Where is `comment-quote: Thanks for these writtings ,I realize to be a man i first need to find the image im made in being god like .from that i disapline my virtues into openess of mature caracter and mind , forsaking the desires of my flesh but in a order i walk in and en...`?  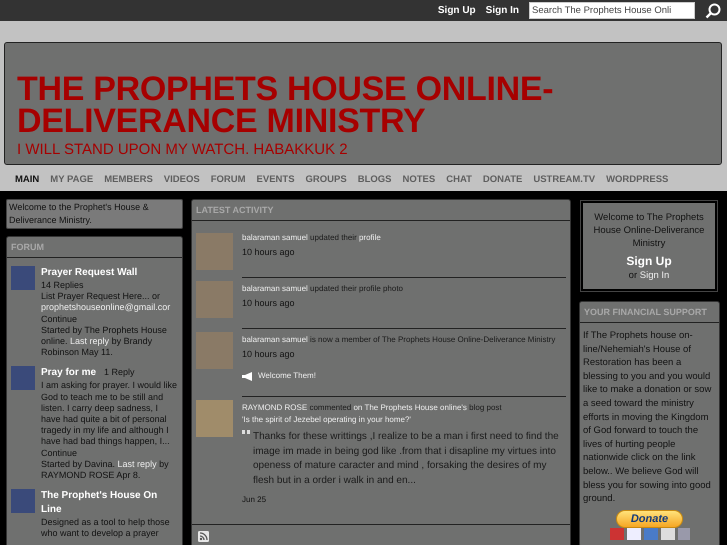 comment-quote: Thanks for these writtings ,I realize to be a man i first need to find the image im made in being god like .from that i disapline my virtues into openess of mature caracter and mind , forsaking the desires of my flesh but in a order i walk in and en... is located at coordinates (406, 459).